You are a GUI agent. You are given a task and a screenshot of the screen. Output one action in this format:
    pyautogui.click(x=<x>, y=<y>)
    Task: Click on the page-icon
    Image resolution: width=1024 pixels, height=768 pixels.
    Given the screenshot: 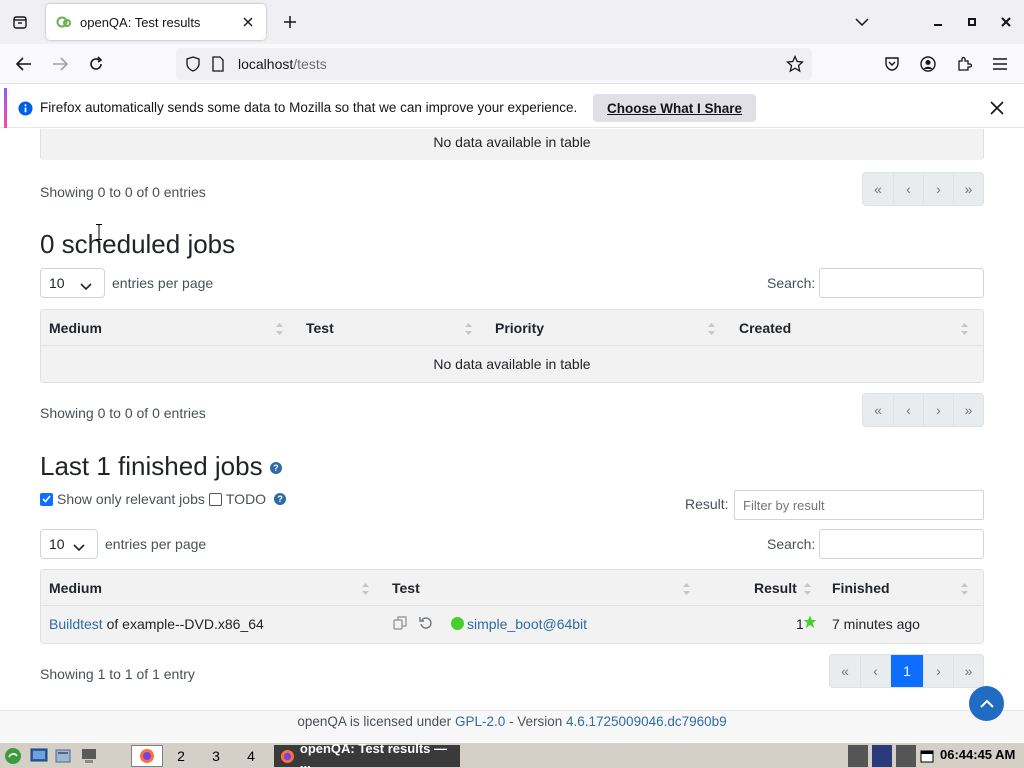 What is the action you would take?
    pyautogui.click(x=218, y=65)
    